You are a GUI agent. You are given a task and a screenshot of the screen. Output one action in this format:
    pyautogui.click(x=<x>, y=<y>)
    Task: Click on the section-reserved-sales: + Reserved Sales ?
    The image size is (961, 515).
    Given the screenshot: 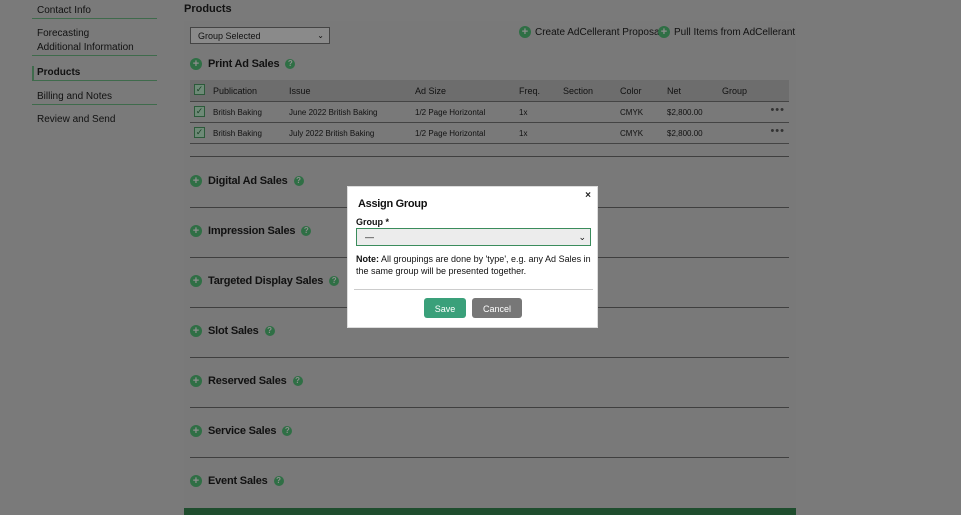 What is the action you would take?
    pyautogui.click(x=490, y=381)
    